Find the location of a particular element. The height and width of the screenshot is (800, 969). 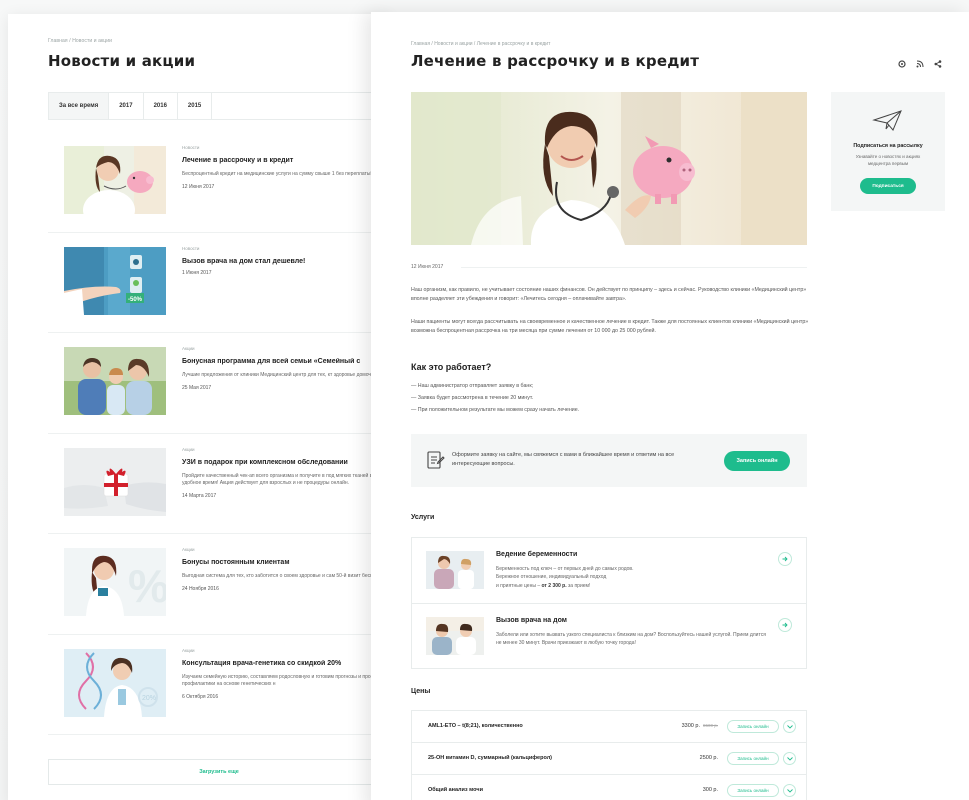

news-title: Вызов врача на дом стал дешевле! is located at coordinates (286, 261).